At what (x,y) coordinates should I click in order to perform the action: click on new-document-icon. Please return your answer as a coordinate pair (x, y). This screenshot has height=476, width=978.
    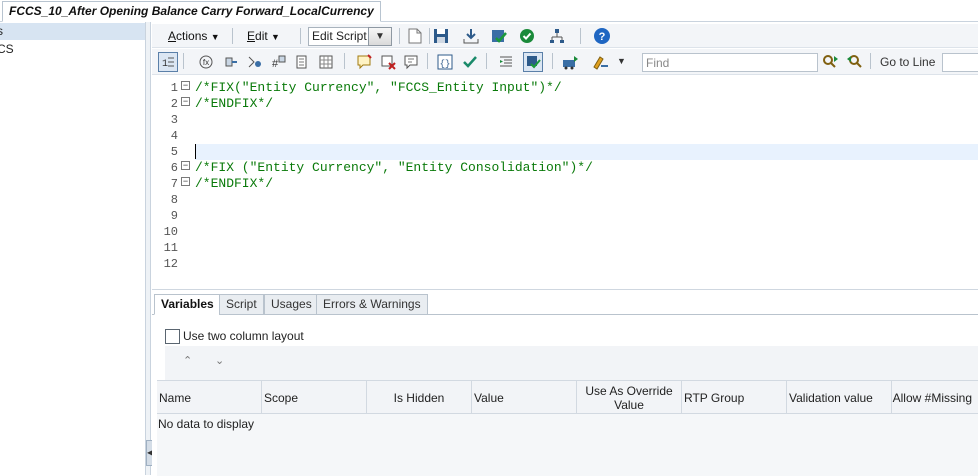
    Looking at the image, I should click on (415, 36).